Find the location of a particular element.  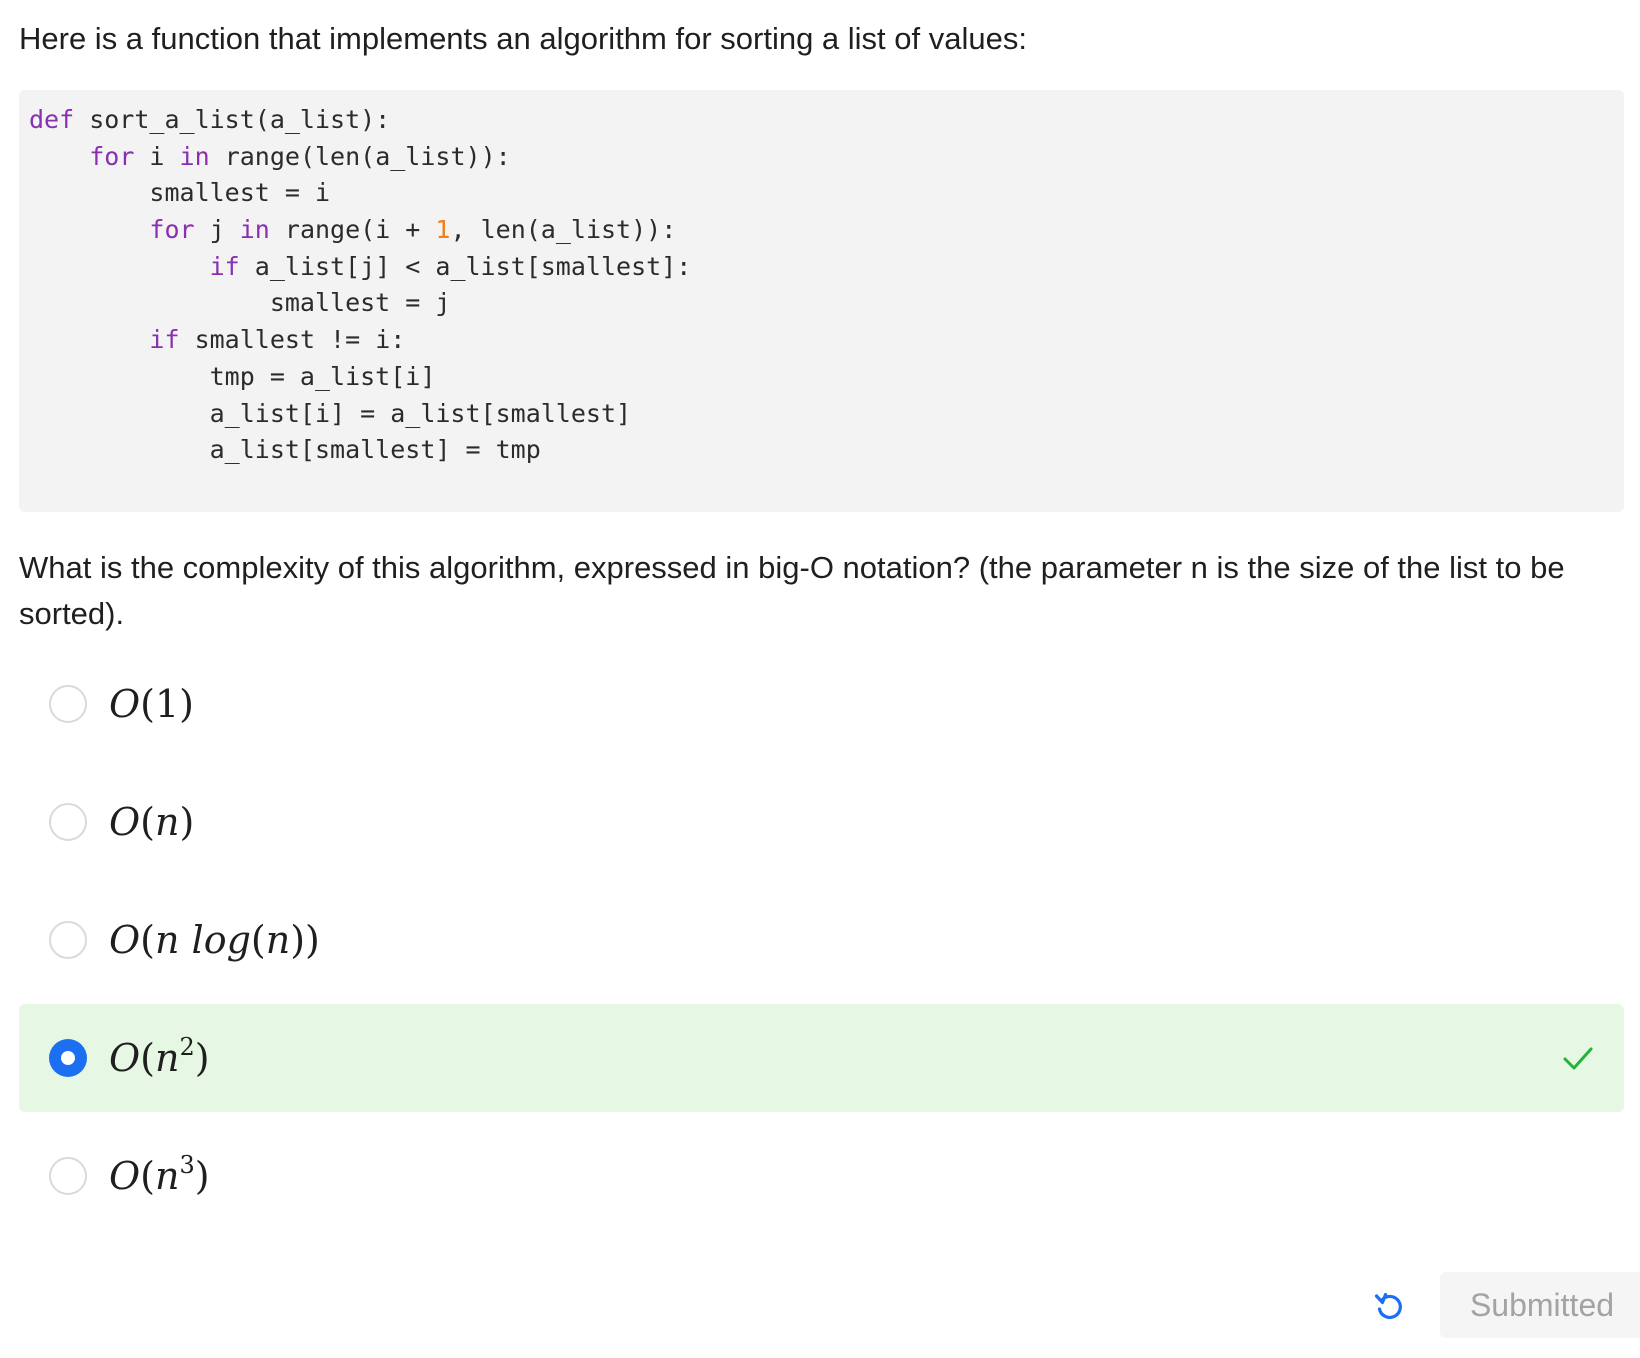

check-icon is located at coordinates (1578, 1058).